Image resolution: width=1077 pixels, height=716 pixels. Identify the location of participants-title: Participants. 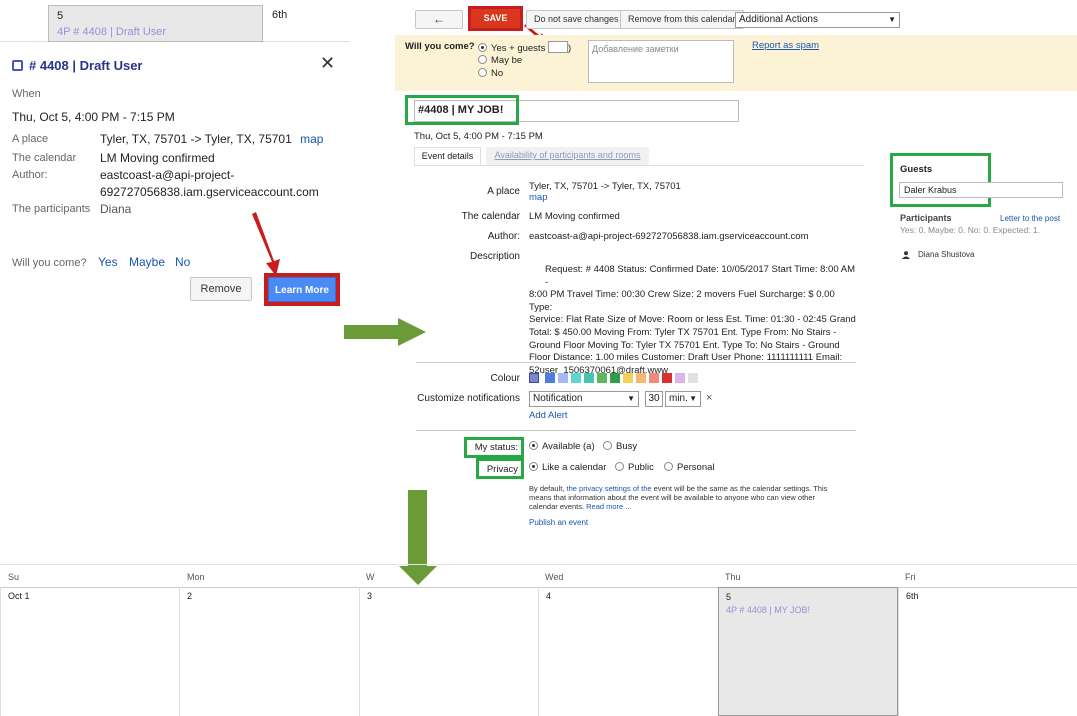
(926, 218).